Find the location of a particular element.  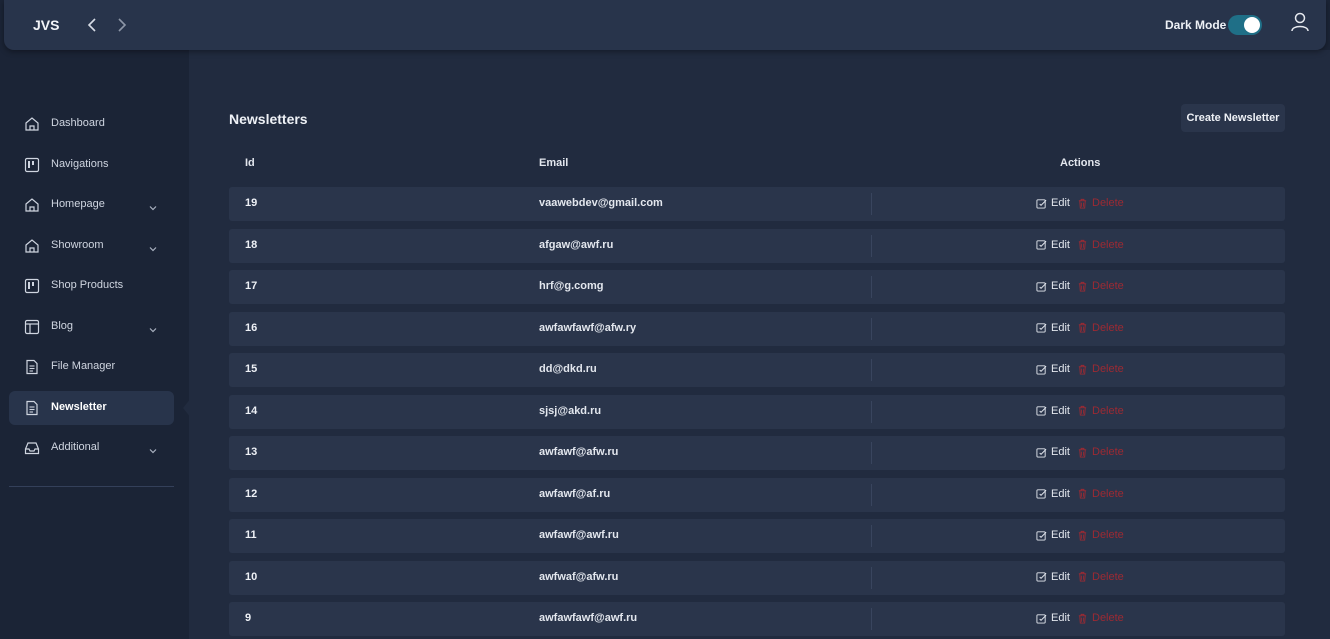

column-header-id: Id is located at coordinates (250, 163).